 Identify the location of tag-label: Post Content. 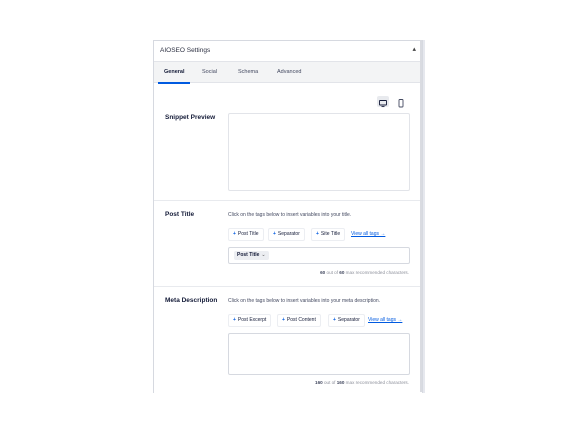
(301, 320).